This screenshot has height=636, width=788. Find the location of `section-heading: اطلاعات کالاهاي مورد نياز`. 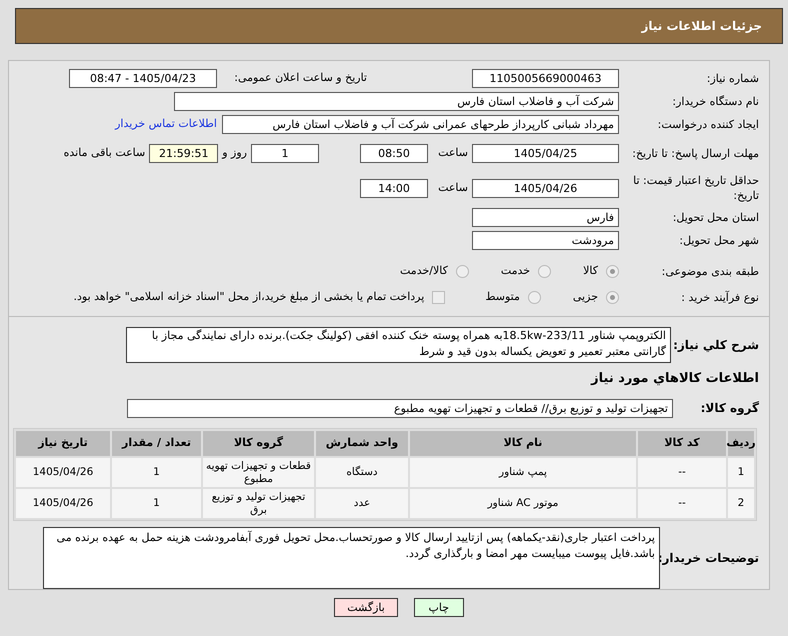

section-heading: اطلاعات کالاهاي مورد نياز is located at coordinates (675, 379).